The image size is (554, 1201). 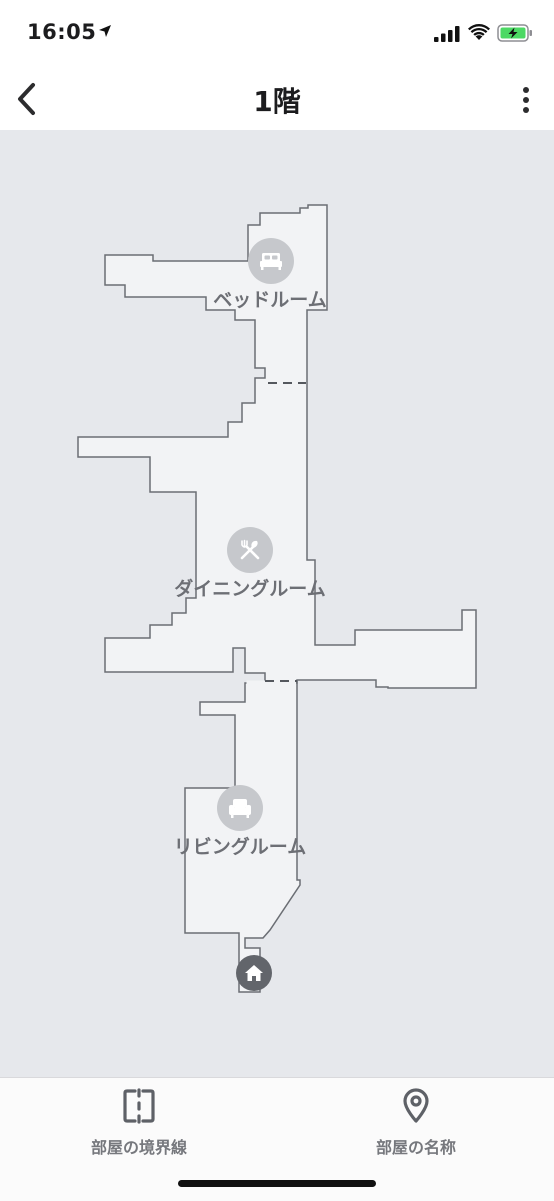 What do you see at coordinates (277, 101) in the screenshot?
I see `page-title: 1階` at bounding box center [277, 101].